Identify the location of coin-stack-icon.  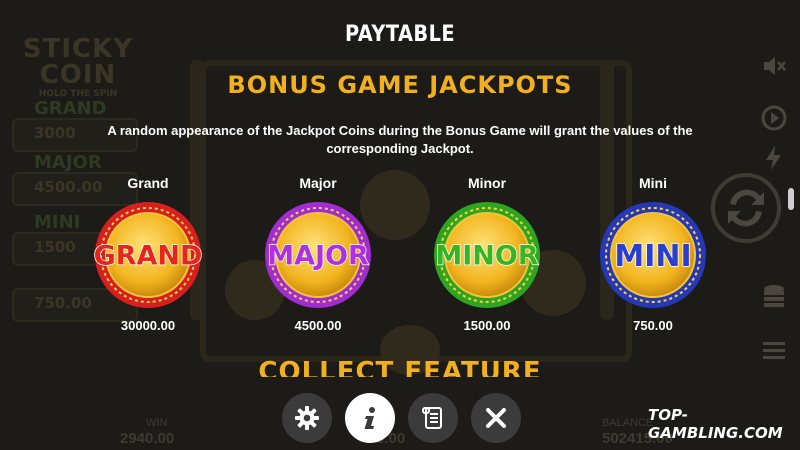
(774, 296).